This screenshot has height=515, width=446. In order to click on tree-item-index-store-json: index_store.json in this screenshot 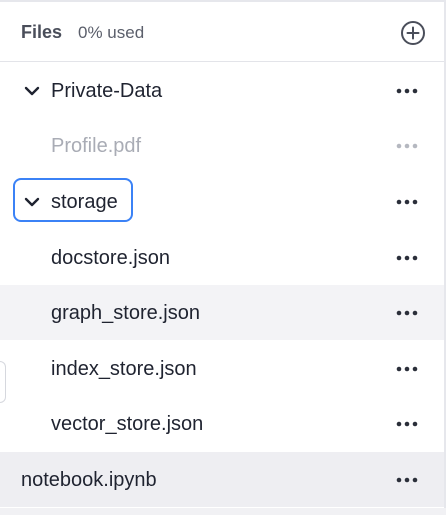, I will do `click(222, 368)`.